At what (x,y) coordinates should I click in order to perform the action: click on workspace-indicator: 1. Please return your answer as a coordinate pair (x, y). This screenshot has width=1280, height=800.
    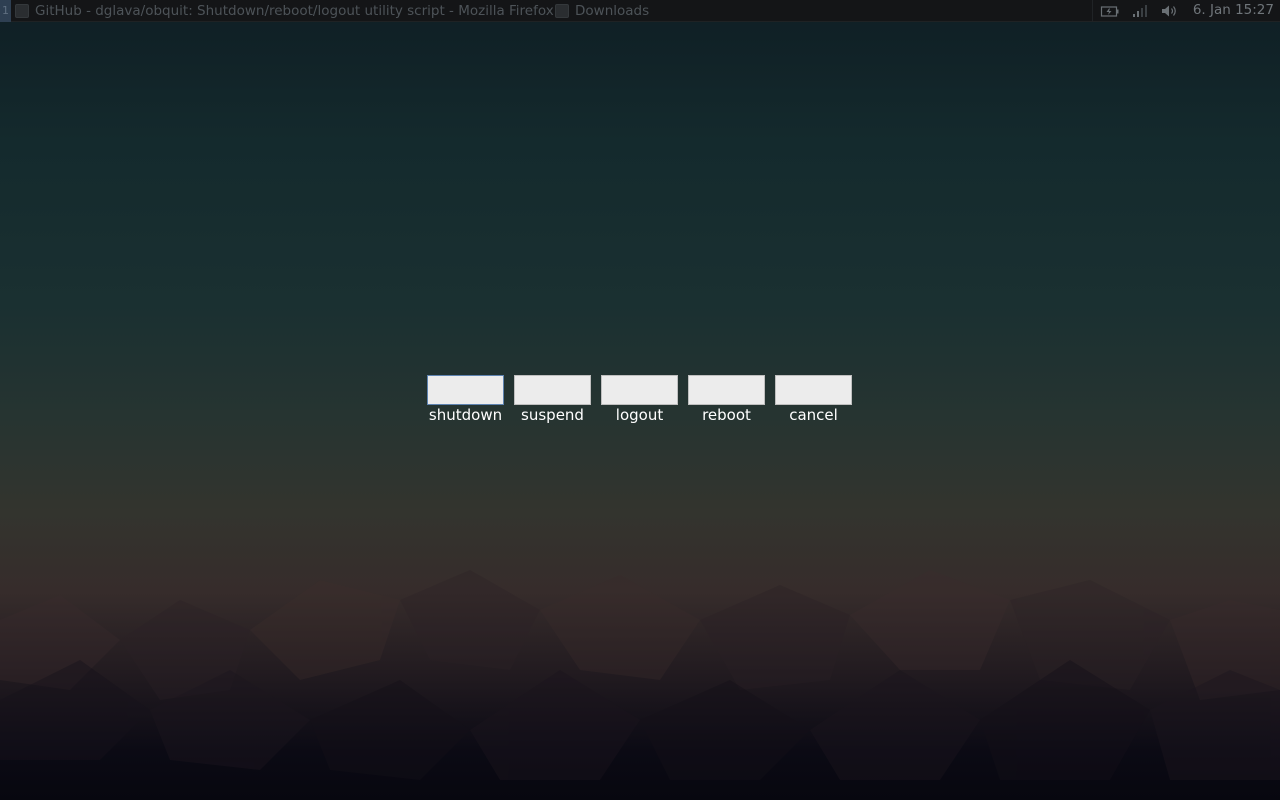
    Looking at the image, I should click on (5, 11).